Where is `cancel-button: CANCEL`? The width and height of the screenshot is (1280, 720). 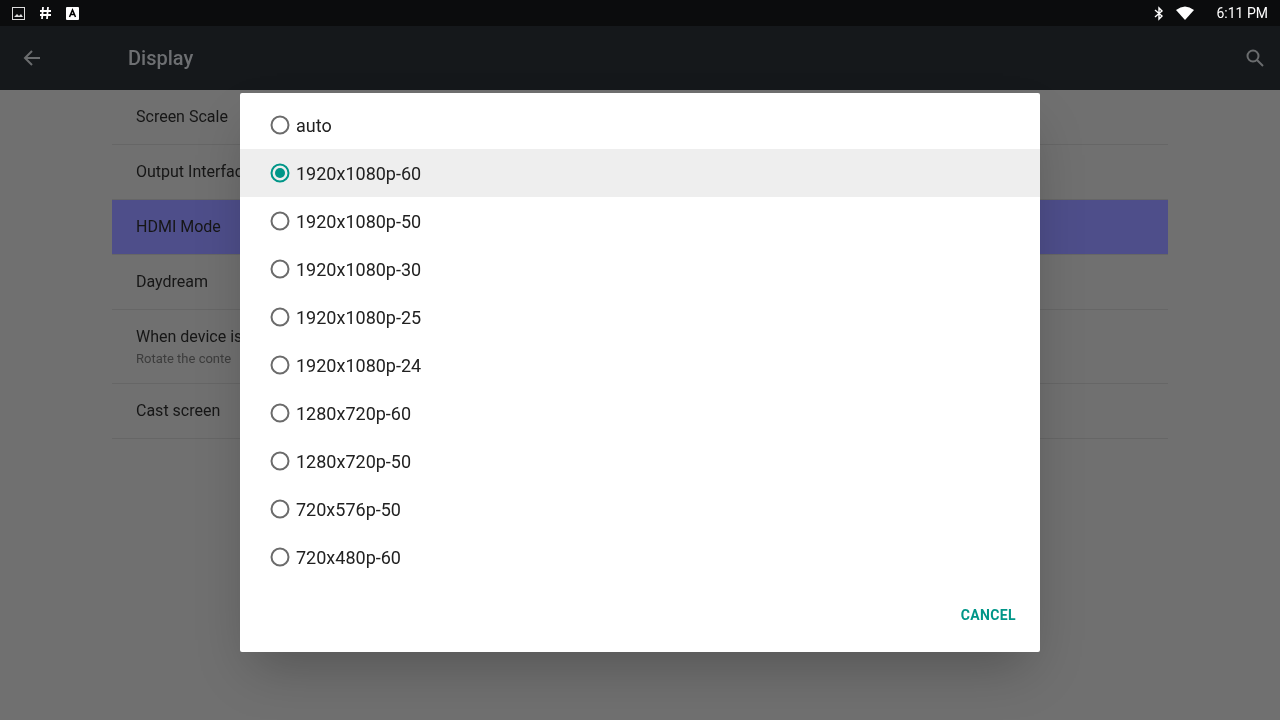 cancel-button: CANCEL is located at coordinates (988, 615).